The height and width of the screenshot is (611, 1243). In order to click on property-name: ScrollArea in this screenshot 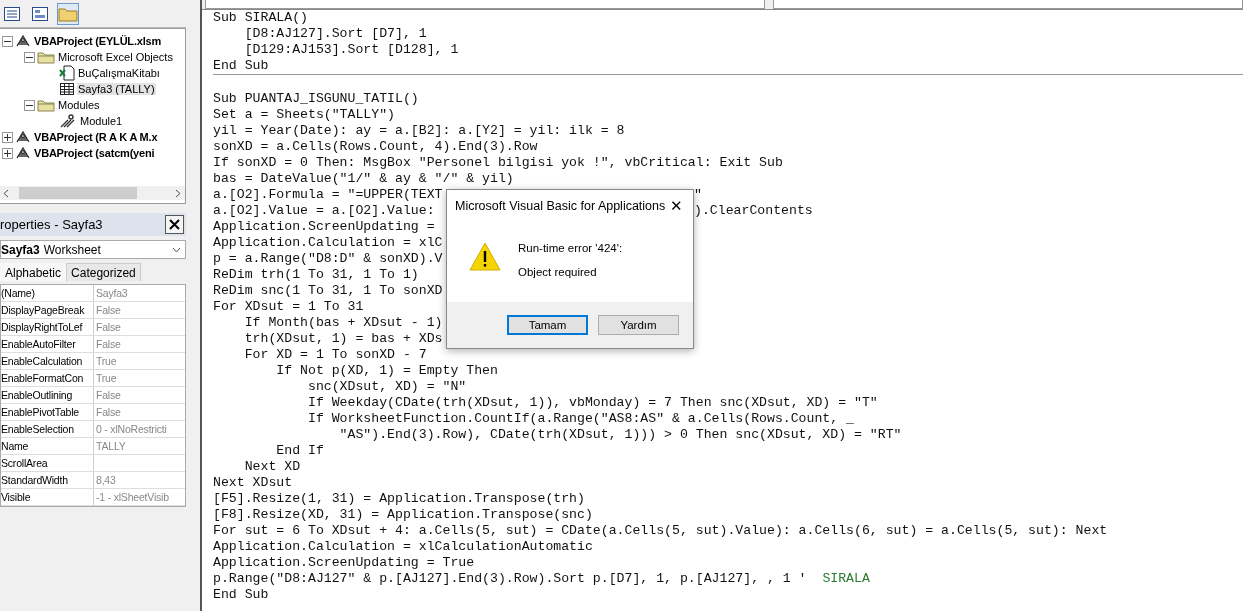, I will do `click(47, 463)`.